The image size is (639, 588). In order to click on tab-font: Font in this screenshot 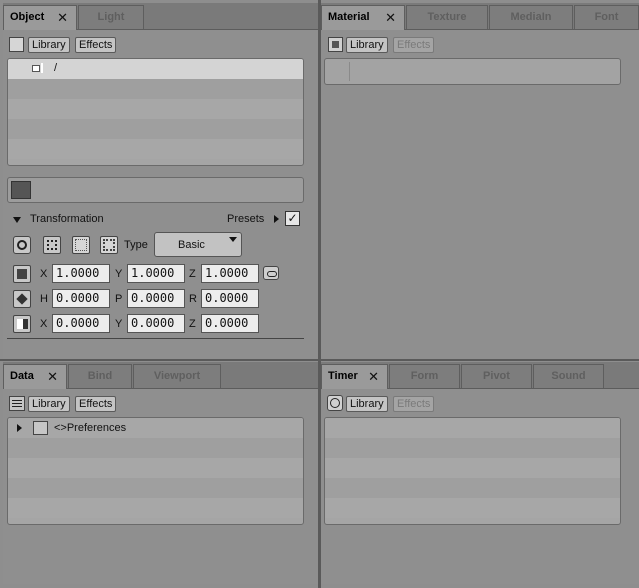, I will do `click(606, 17)`.